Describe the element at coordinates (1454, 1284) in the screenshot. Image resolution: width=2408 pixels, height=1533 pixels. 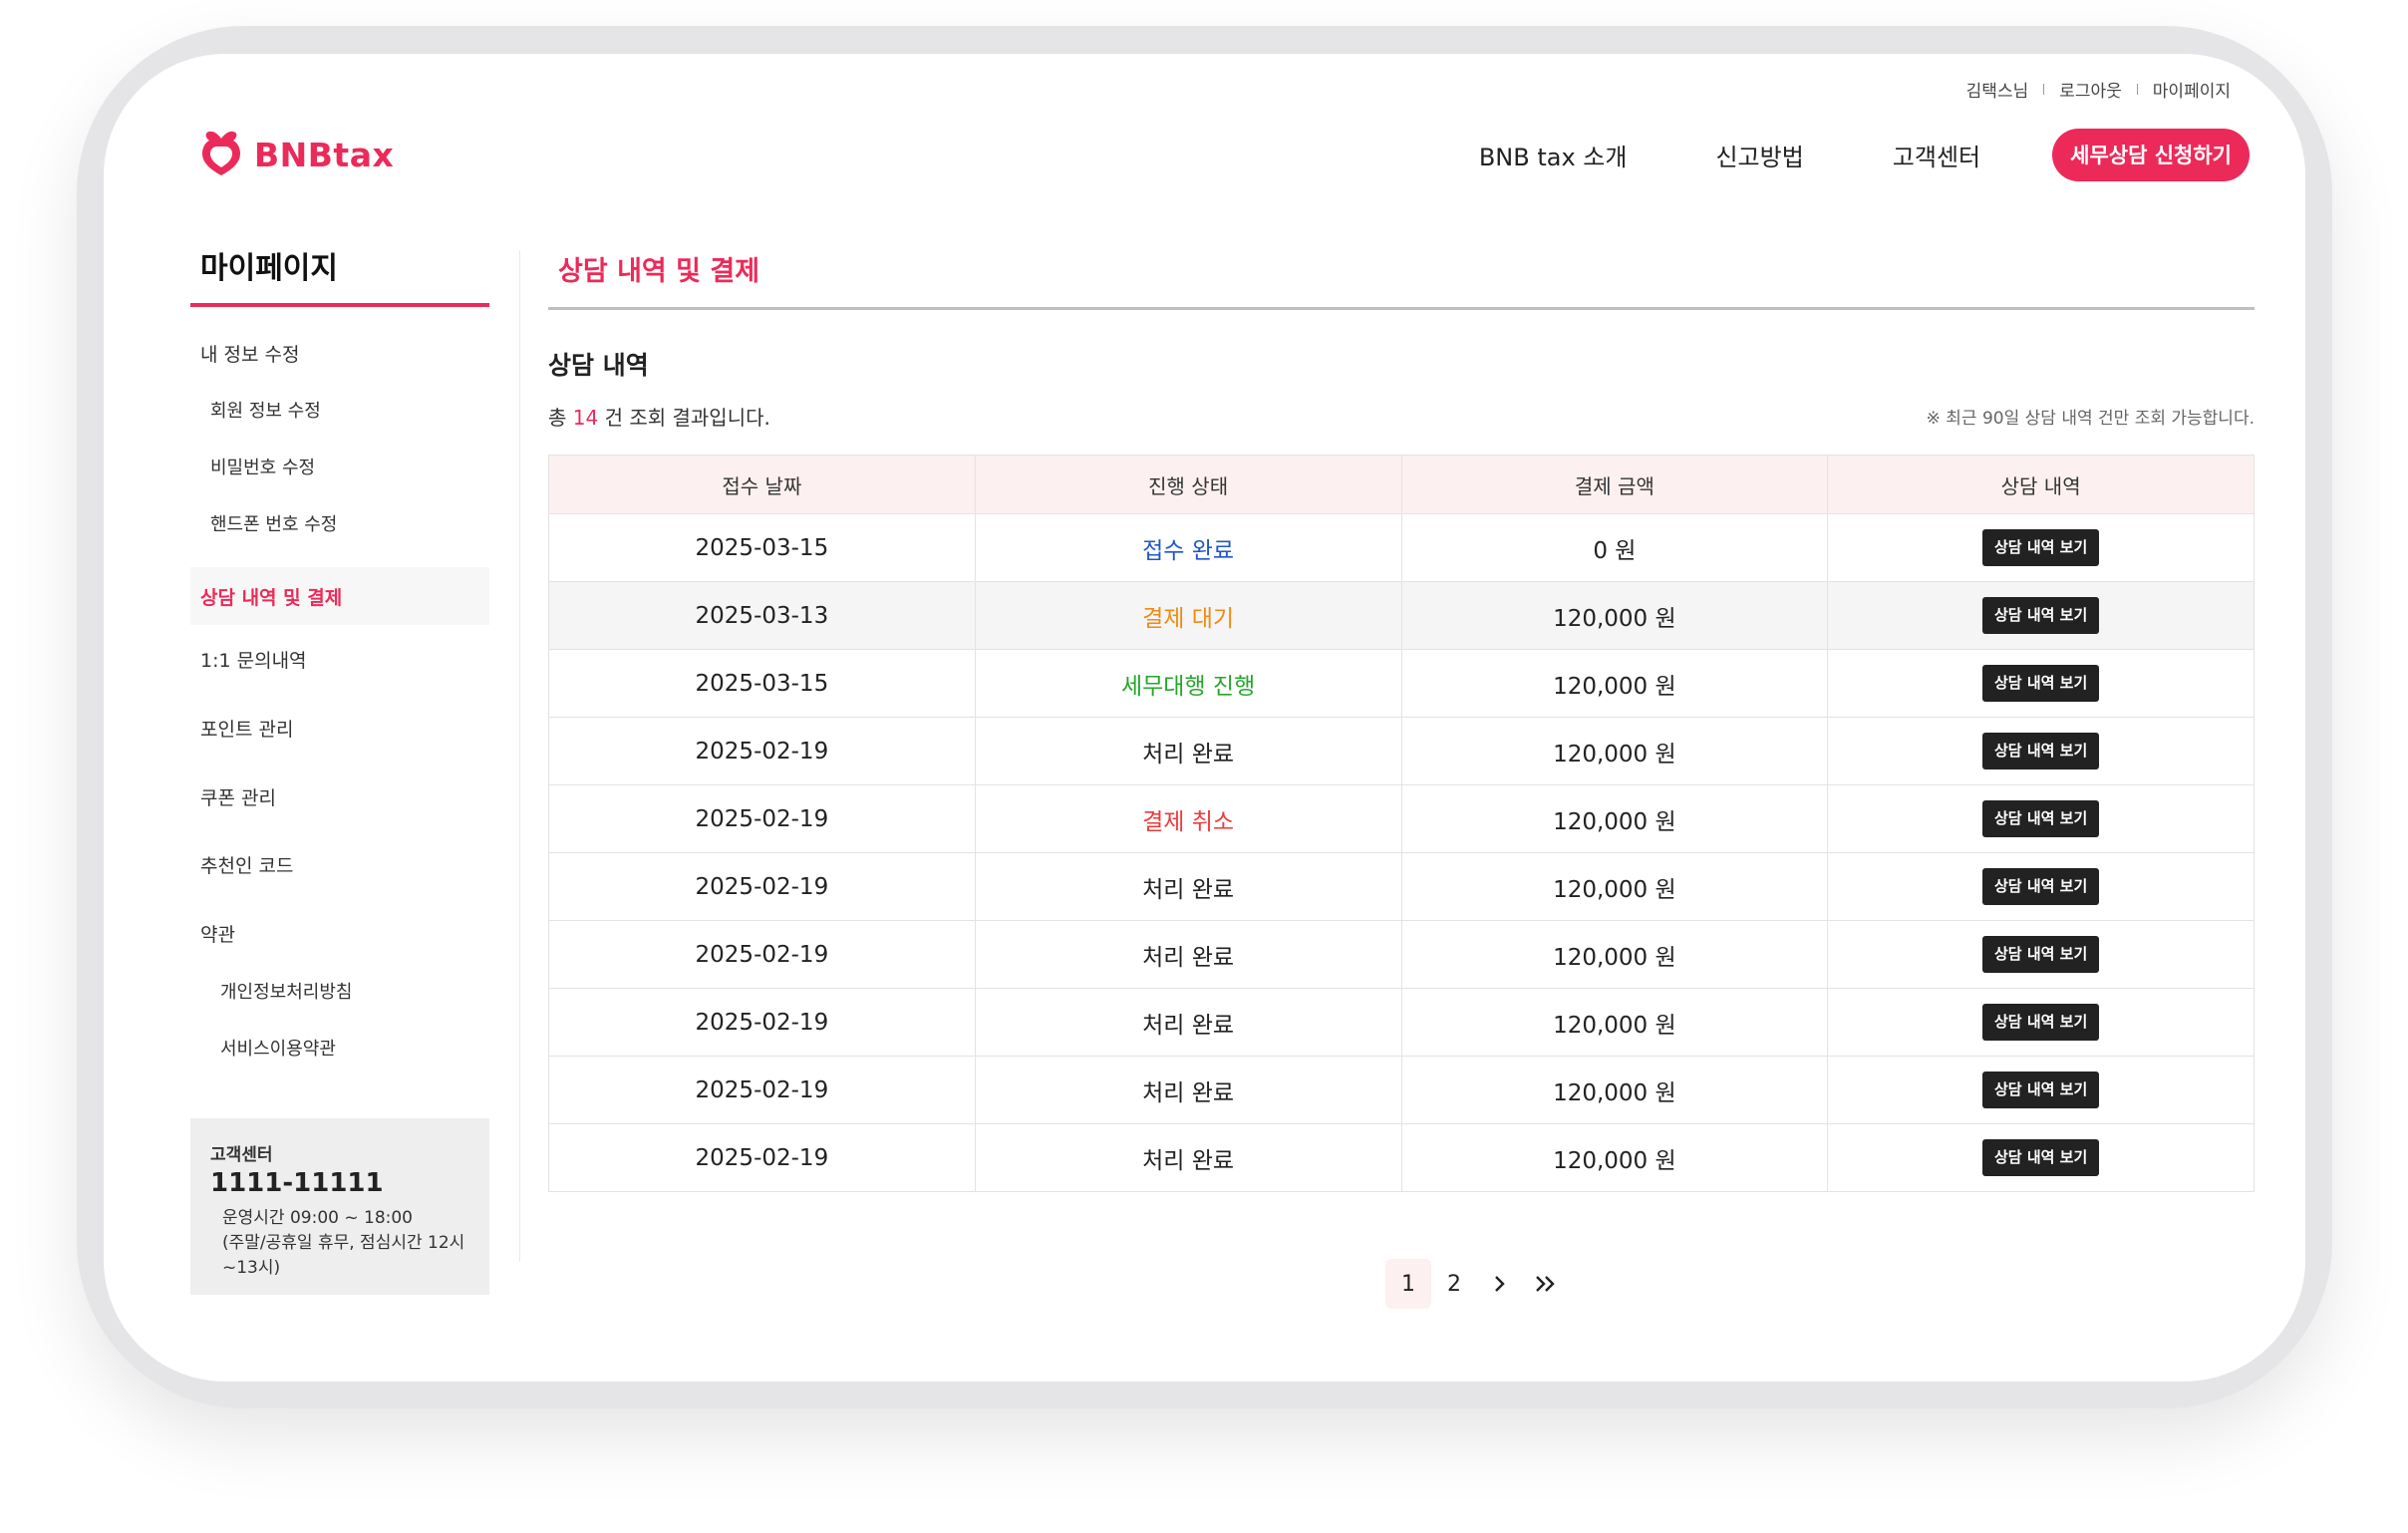
I see `page-2: 2` at that location.